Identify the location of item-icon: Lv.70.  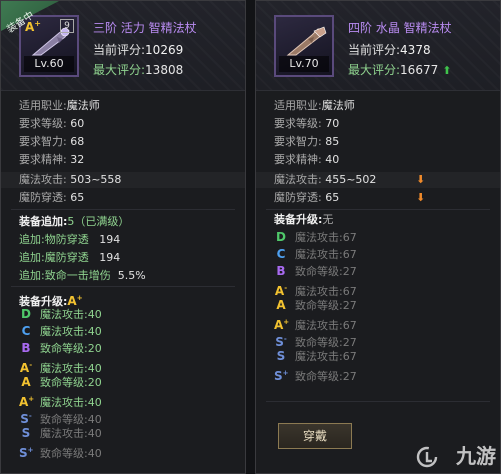
(304, 46).